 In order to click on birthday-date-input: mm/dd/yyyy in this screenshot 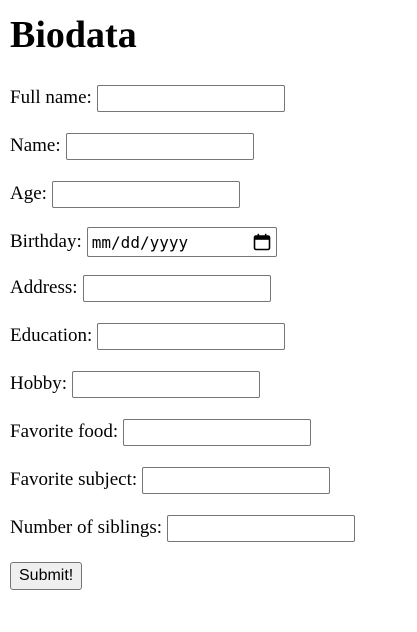, I will do `click(181, 242)`.